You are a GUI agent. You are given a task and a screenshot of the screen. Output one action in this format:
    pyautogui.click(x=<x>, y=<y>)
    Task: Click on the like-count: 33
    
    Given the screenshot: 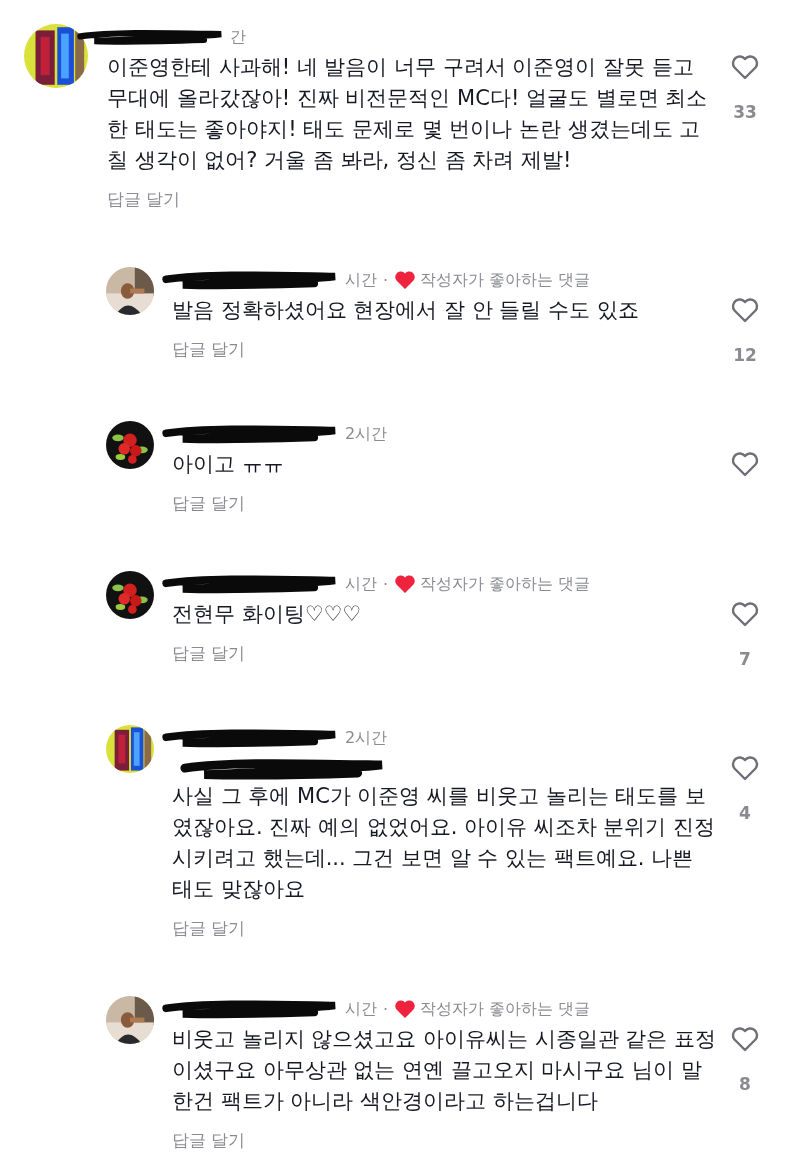 What is the action you would take?
    pyautogui.click(x=745, y=112)
    